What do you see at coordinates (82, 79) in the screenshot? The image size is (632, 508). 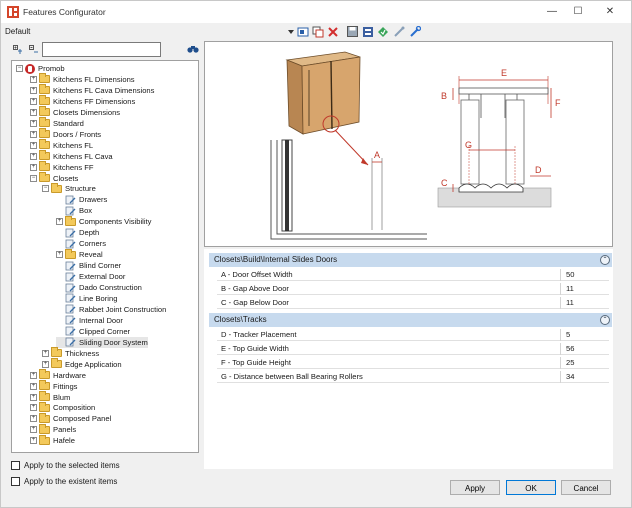 I see `tree-item: + Kitchens FL Dimensions` at bounding box center [82, 79].